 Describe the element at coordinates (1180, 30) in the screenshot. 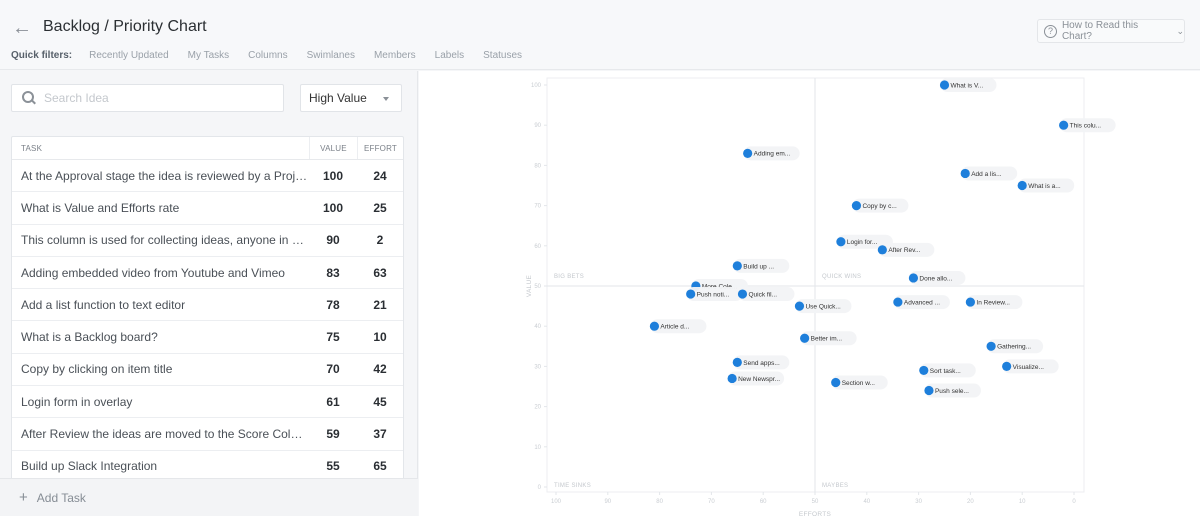

I see `chevron-down-icon: ⌄` at that location.